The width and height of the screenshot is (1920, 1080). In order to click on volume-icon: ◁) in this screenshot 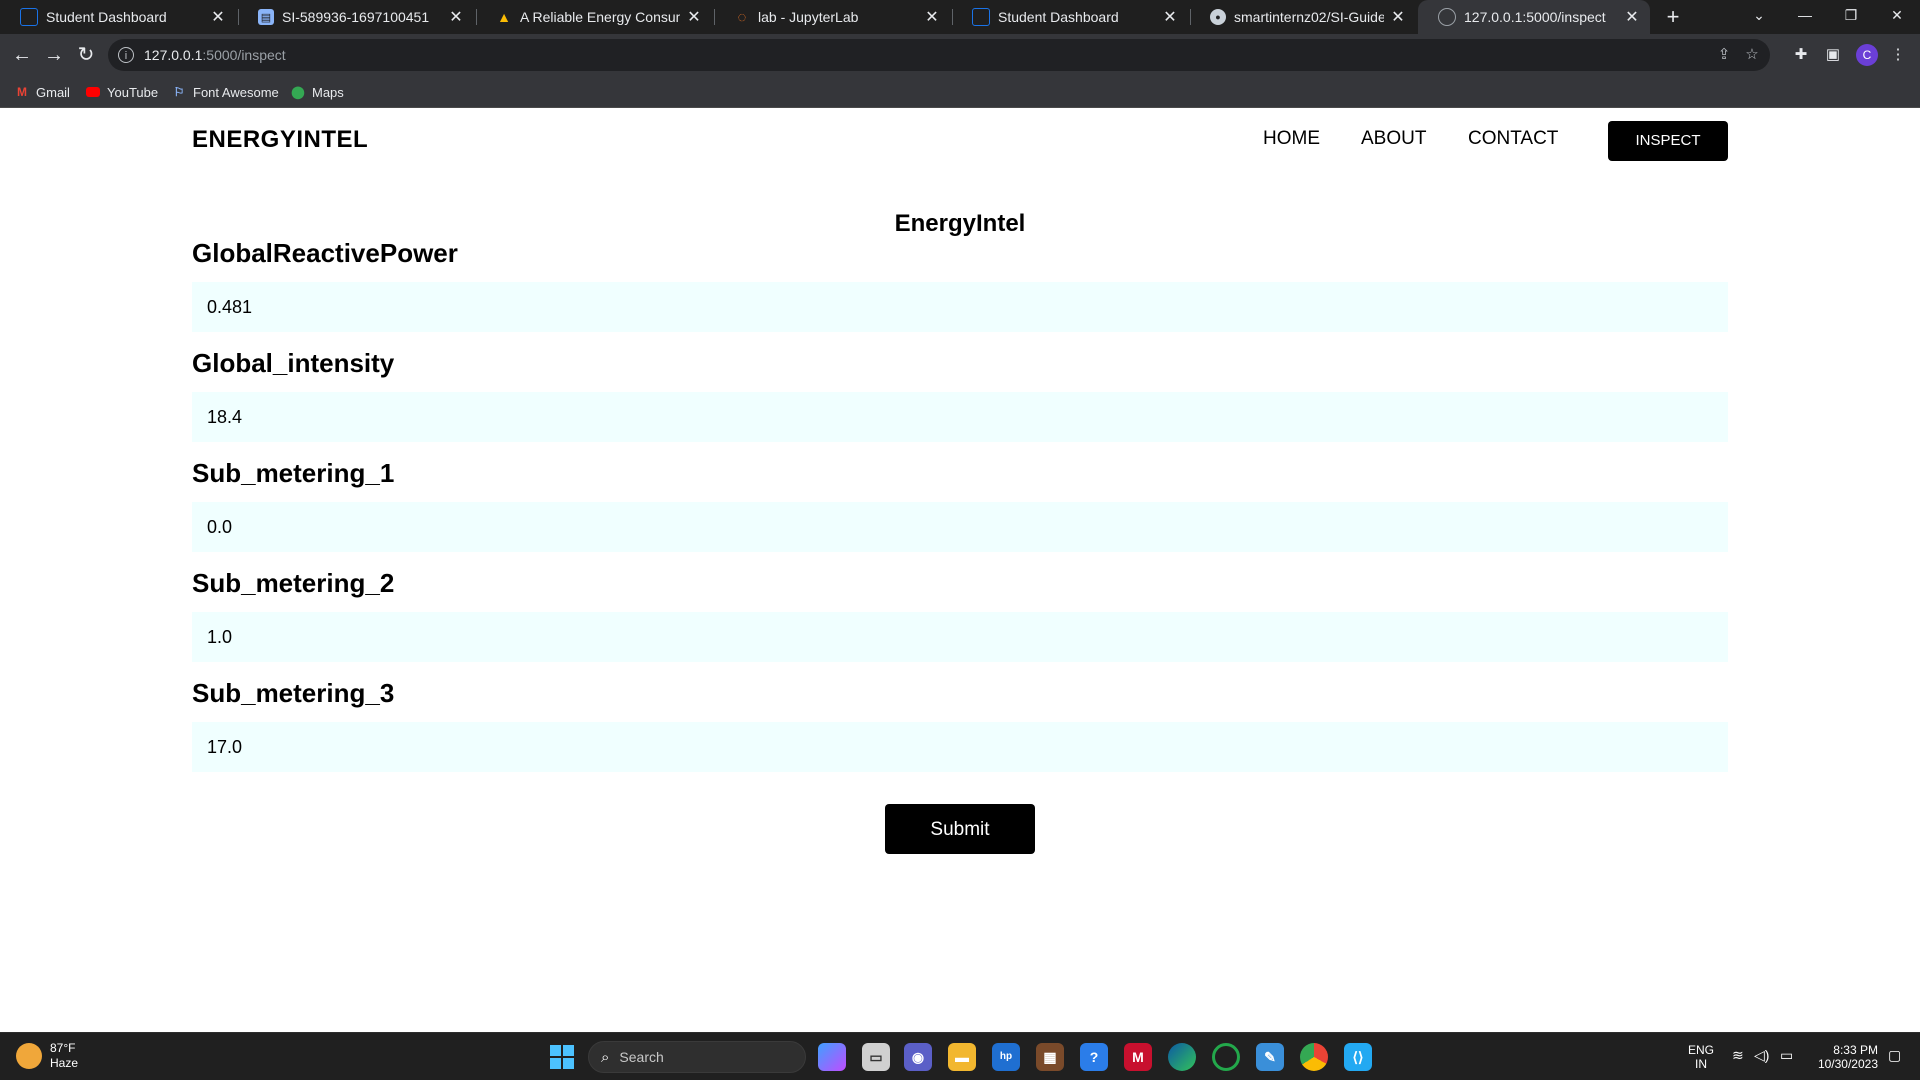, I will do `click(1761, 1055)`.